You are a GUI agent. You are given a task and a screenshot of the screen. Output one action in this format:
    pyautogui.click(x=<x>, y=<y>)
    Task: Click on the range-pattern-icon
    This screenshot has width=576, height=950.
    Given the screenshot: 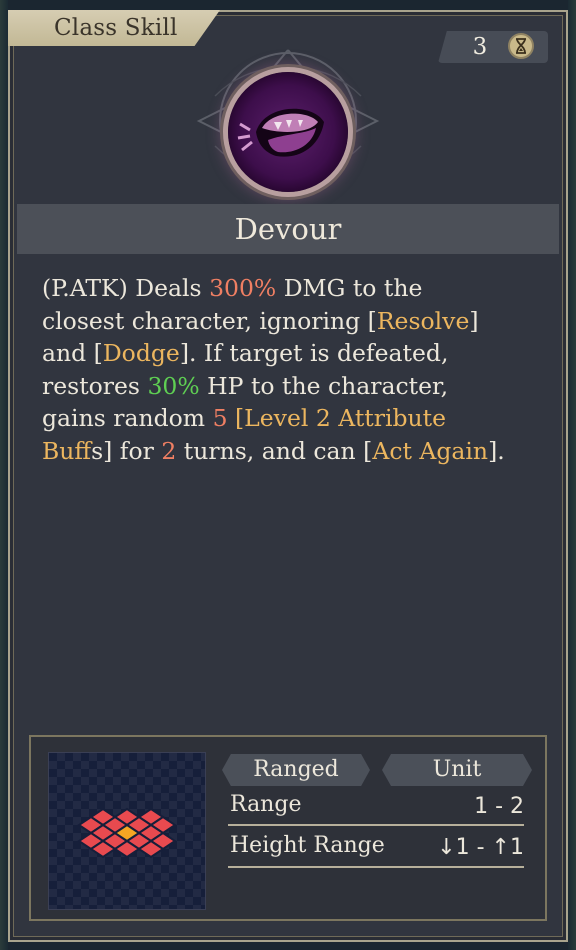 What is the action you would take?
    pyautogui.click(x=127, y=833)
    